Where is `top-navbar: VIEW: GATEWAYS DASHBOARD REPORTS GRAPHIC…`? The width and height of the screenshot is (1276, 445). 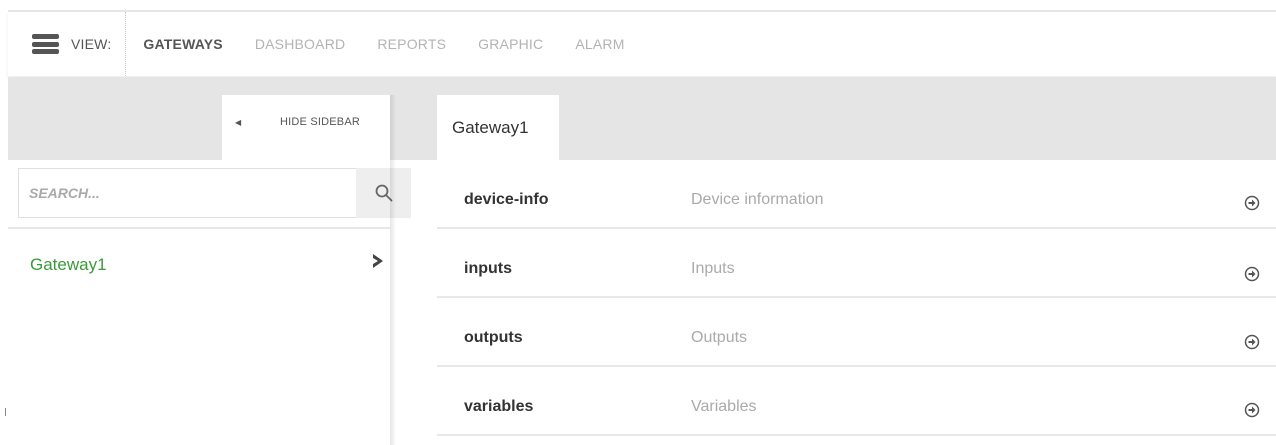 top-navbar: VIEW: GATEWAYS DASHBOARD REPORTS GRAPHIC… is located at coordinates (642, 44).